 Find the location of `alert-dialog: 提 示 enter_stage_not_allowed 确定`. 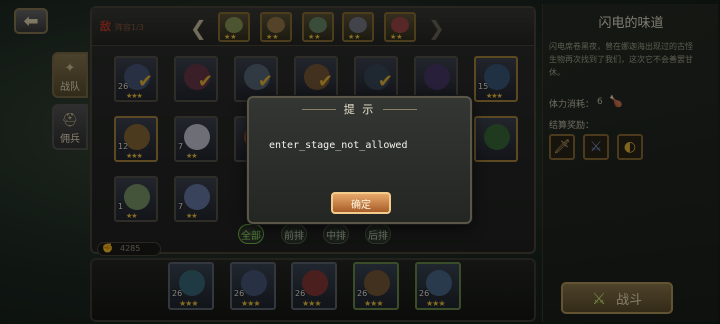

alert-dialog: 提 示 enter_stage_not_allowed 确定 is located at coordinates (359, 160).